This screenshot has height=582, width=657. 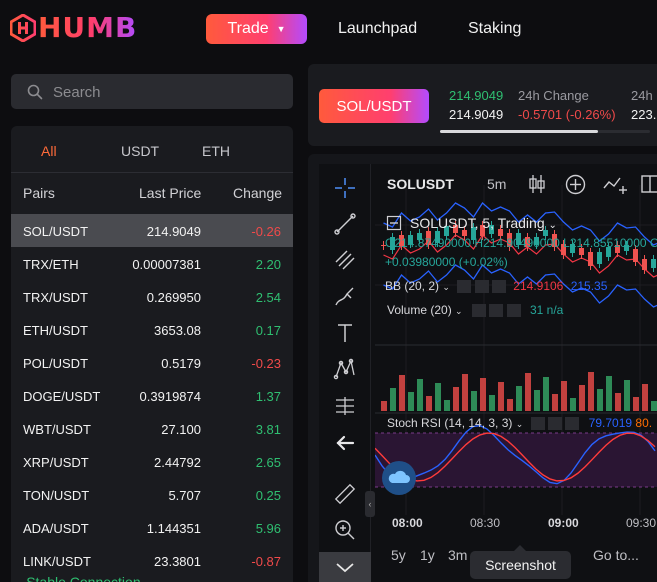 What do you see at coordinates (345, 494) in the screenshot?
I see `ruler-icon` at bounding box center [345, 494].